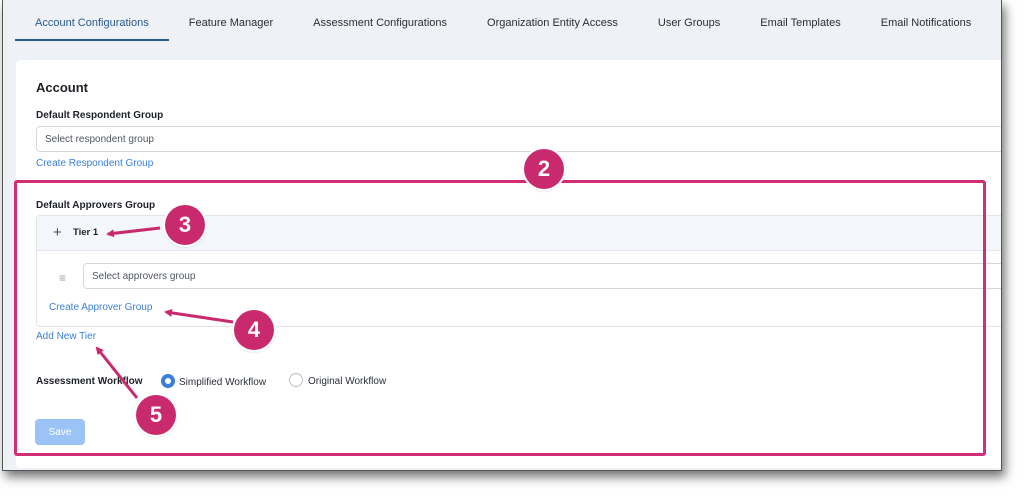  What do you see at coordinates (66, 336) in the screenshot?
I see `add-new-tier-link: Add New Tier` at bounding box center [66, 336].